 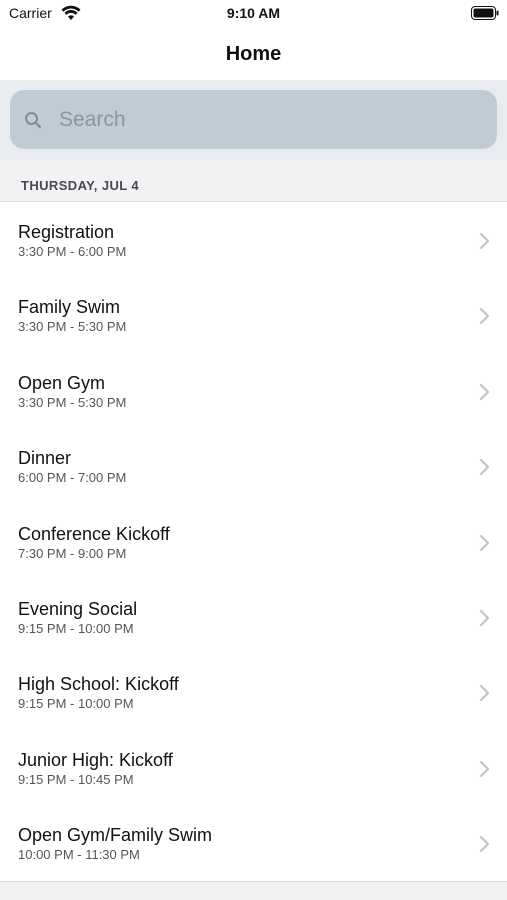 What do you see at coordinates (249, 119) in the screenshot?
I see `search-input` at bounding box center [249, 119].